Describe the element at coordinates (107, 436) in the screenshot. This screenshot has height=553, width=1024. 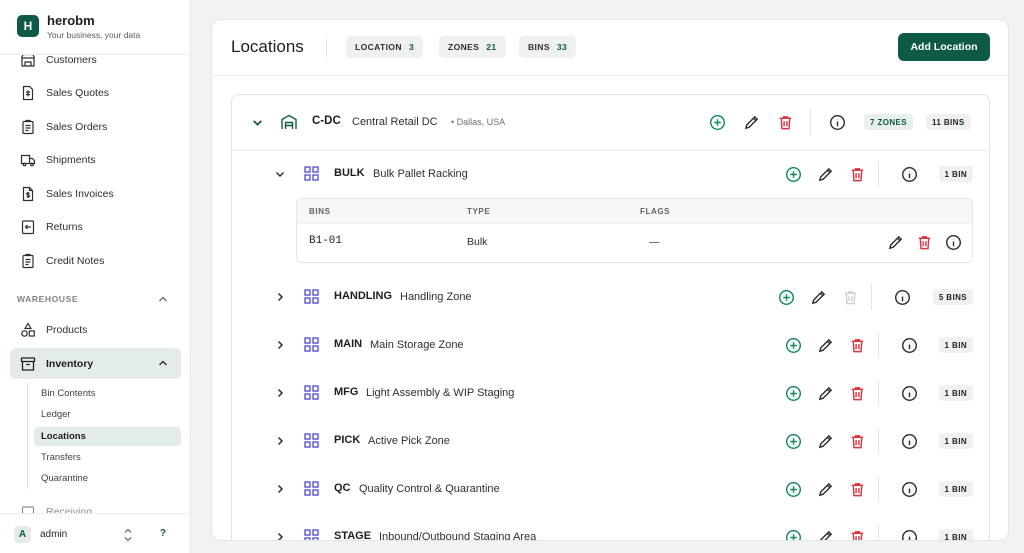
I see `sidebar-subitem-locations: Locations` at that location.